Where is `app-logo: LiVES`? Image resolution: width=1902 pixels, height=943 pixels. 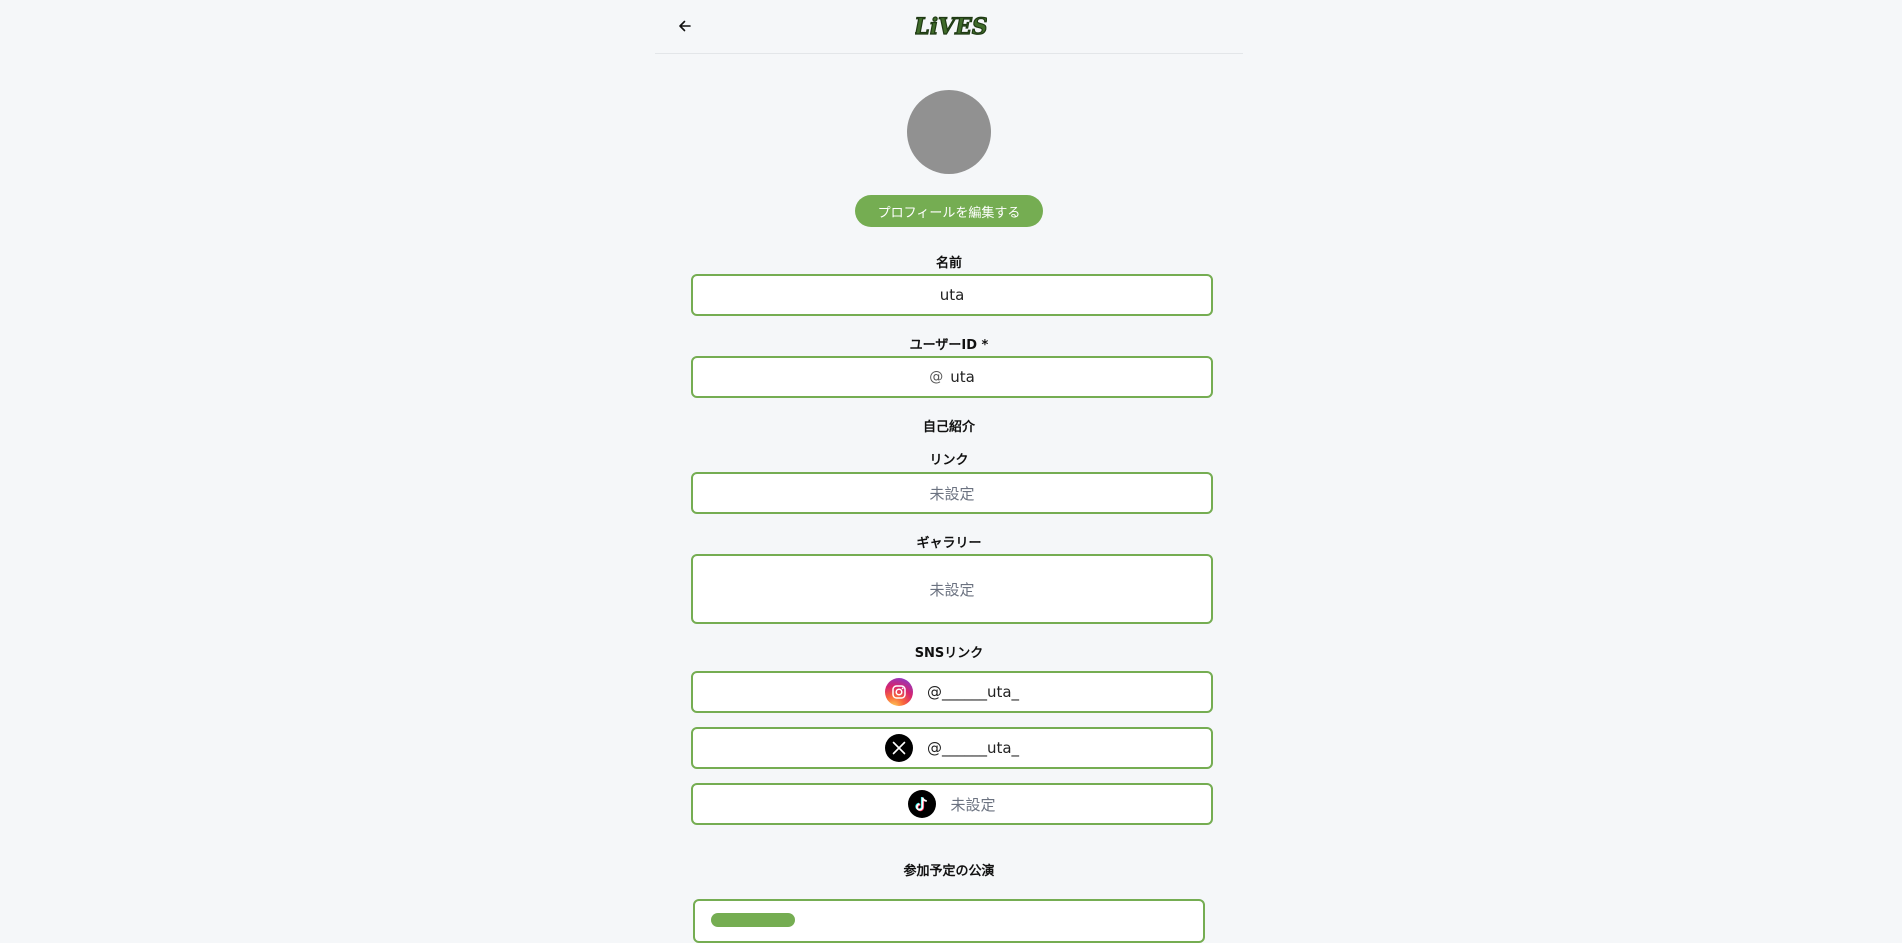
app-logo: LiVES is located at coordinates (951, 26).